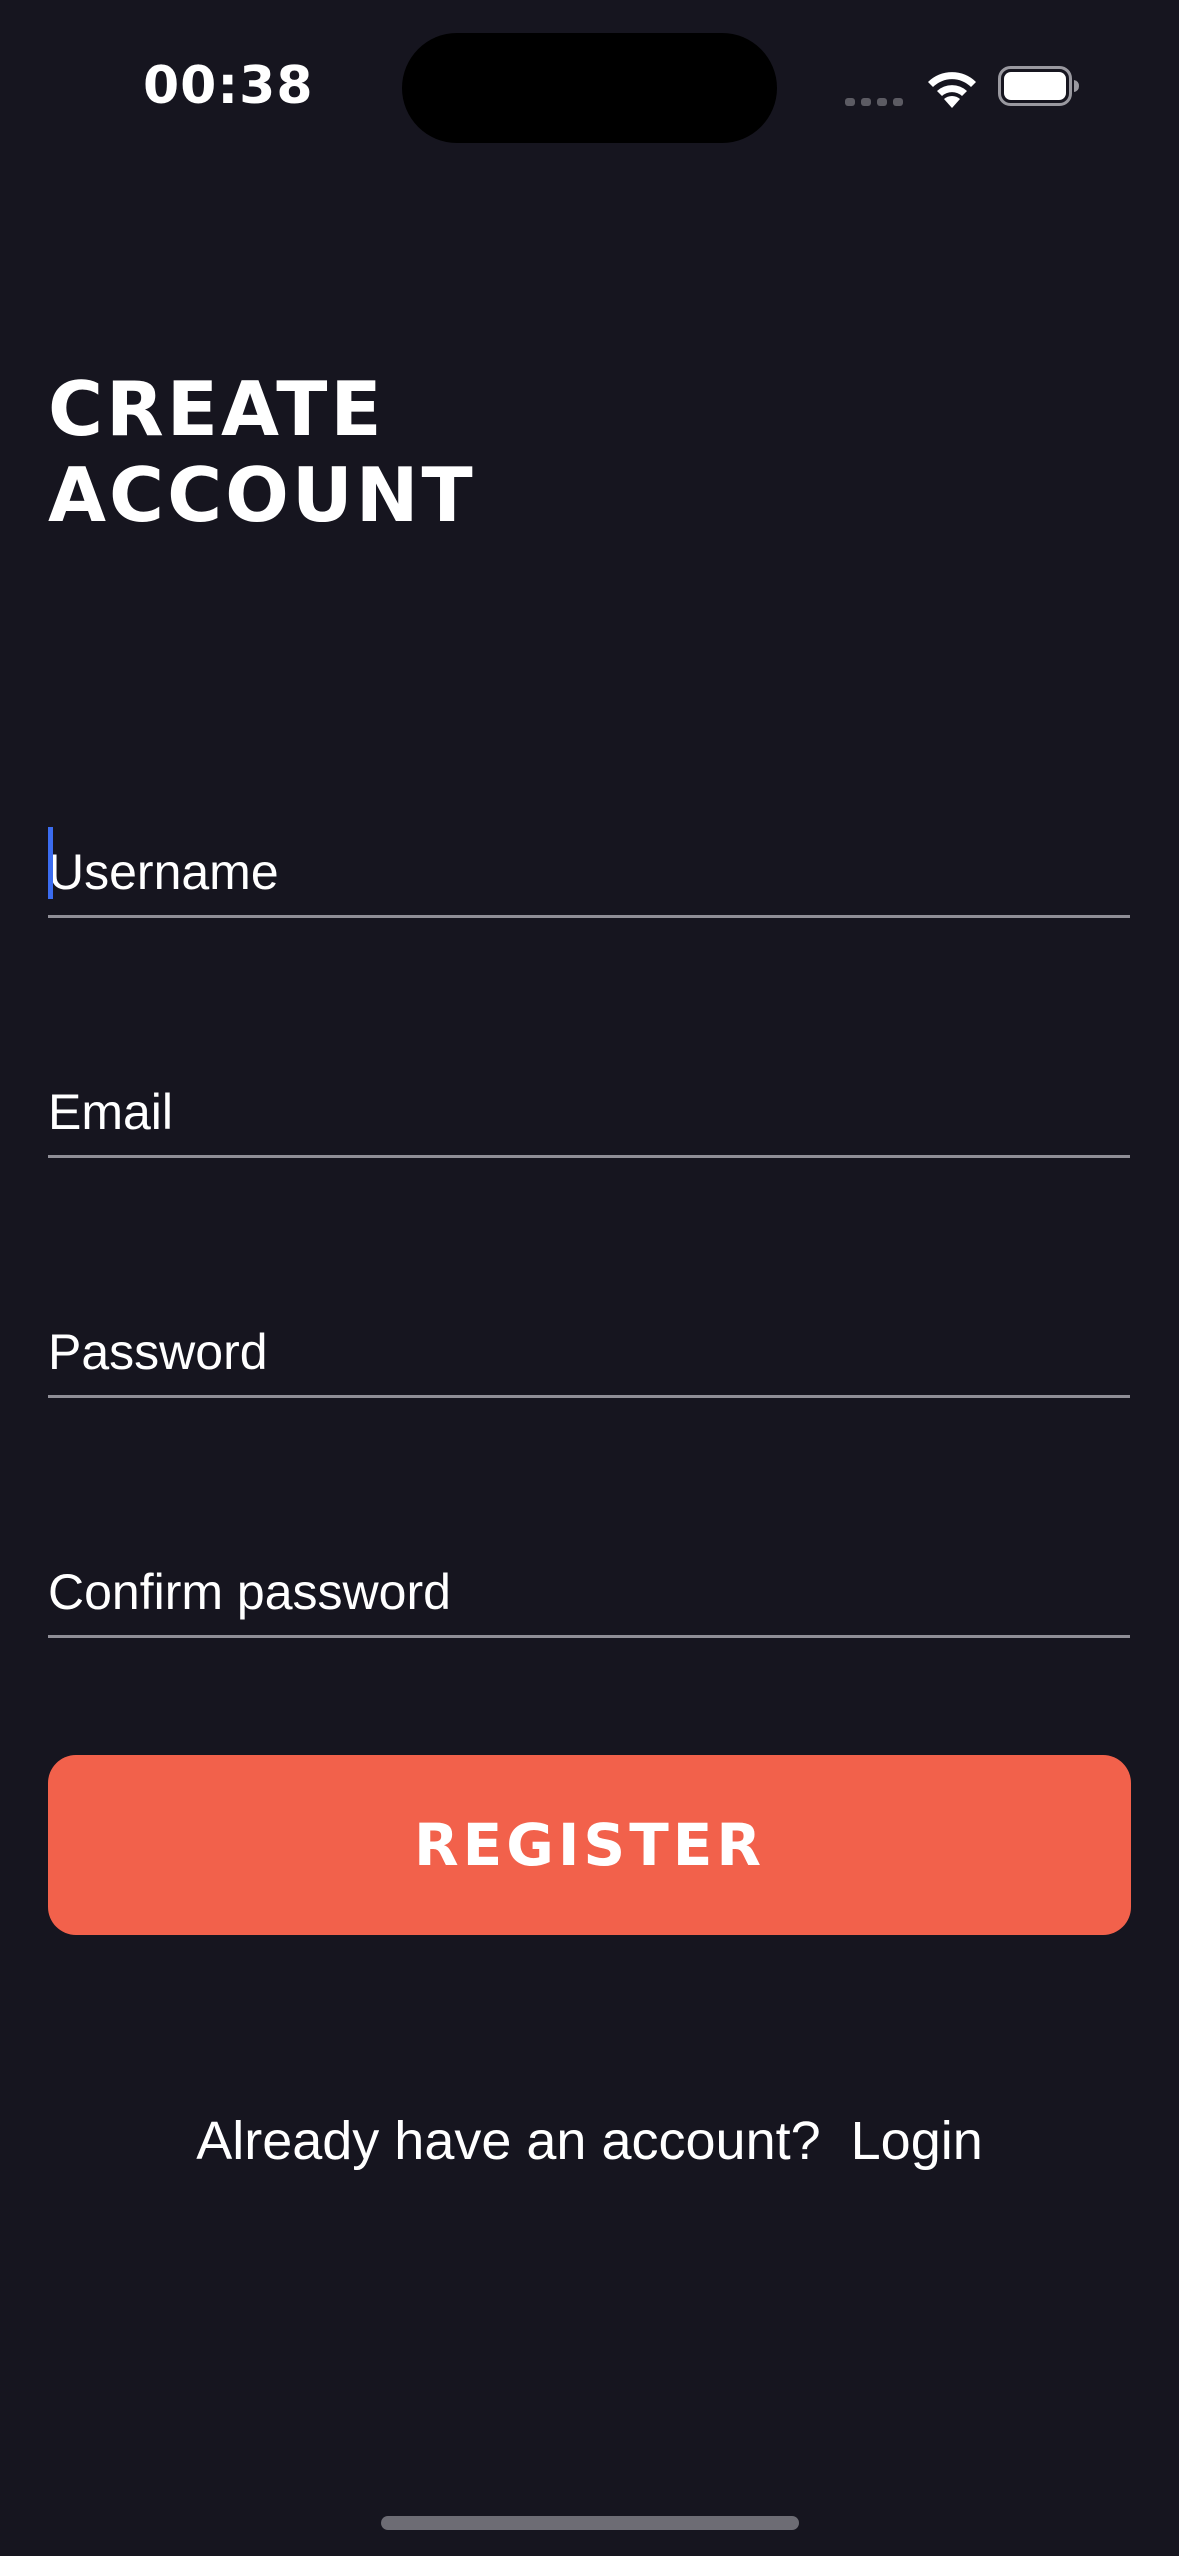 This screenshot has height=2556, width=1179. What do you see at coordinates (1038, 86) in the screenshot?
I see `battery-icon` at bounding box center [1038, 86].